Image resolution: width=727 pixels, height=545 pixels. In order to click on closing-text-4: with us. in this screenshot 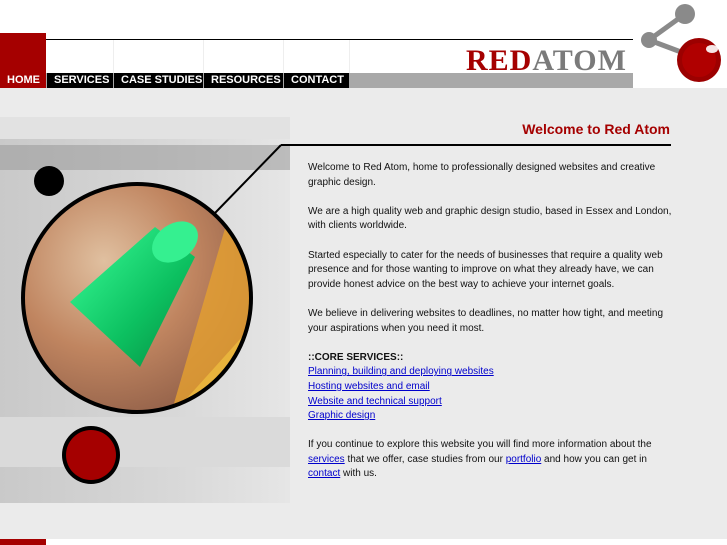, I will do `click(358, 474)`.